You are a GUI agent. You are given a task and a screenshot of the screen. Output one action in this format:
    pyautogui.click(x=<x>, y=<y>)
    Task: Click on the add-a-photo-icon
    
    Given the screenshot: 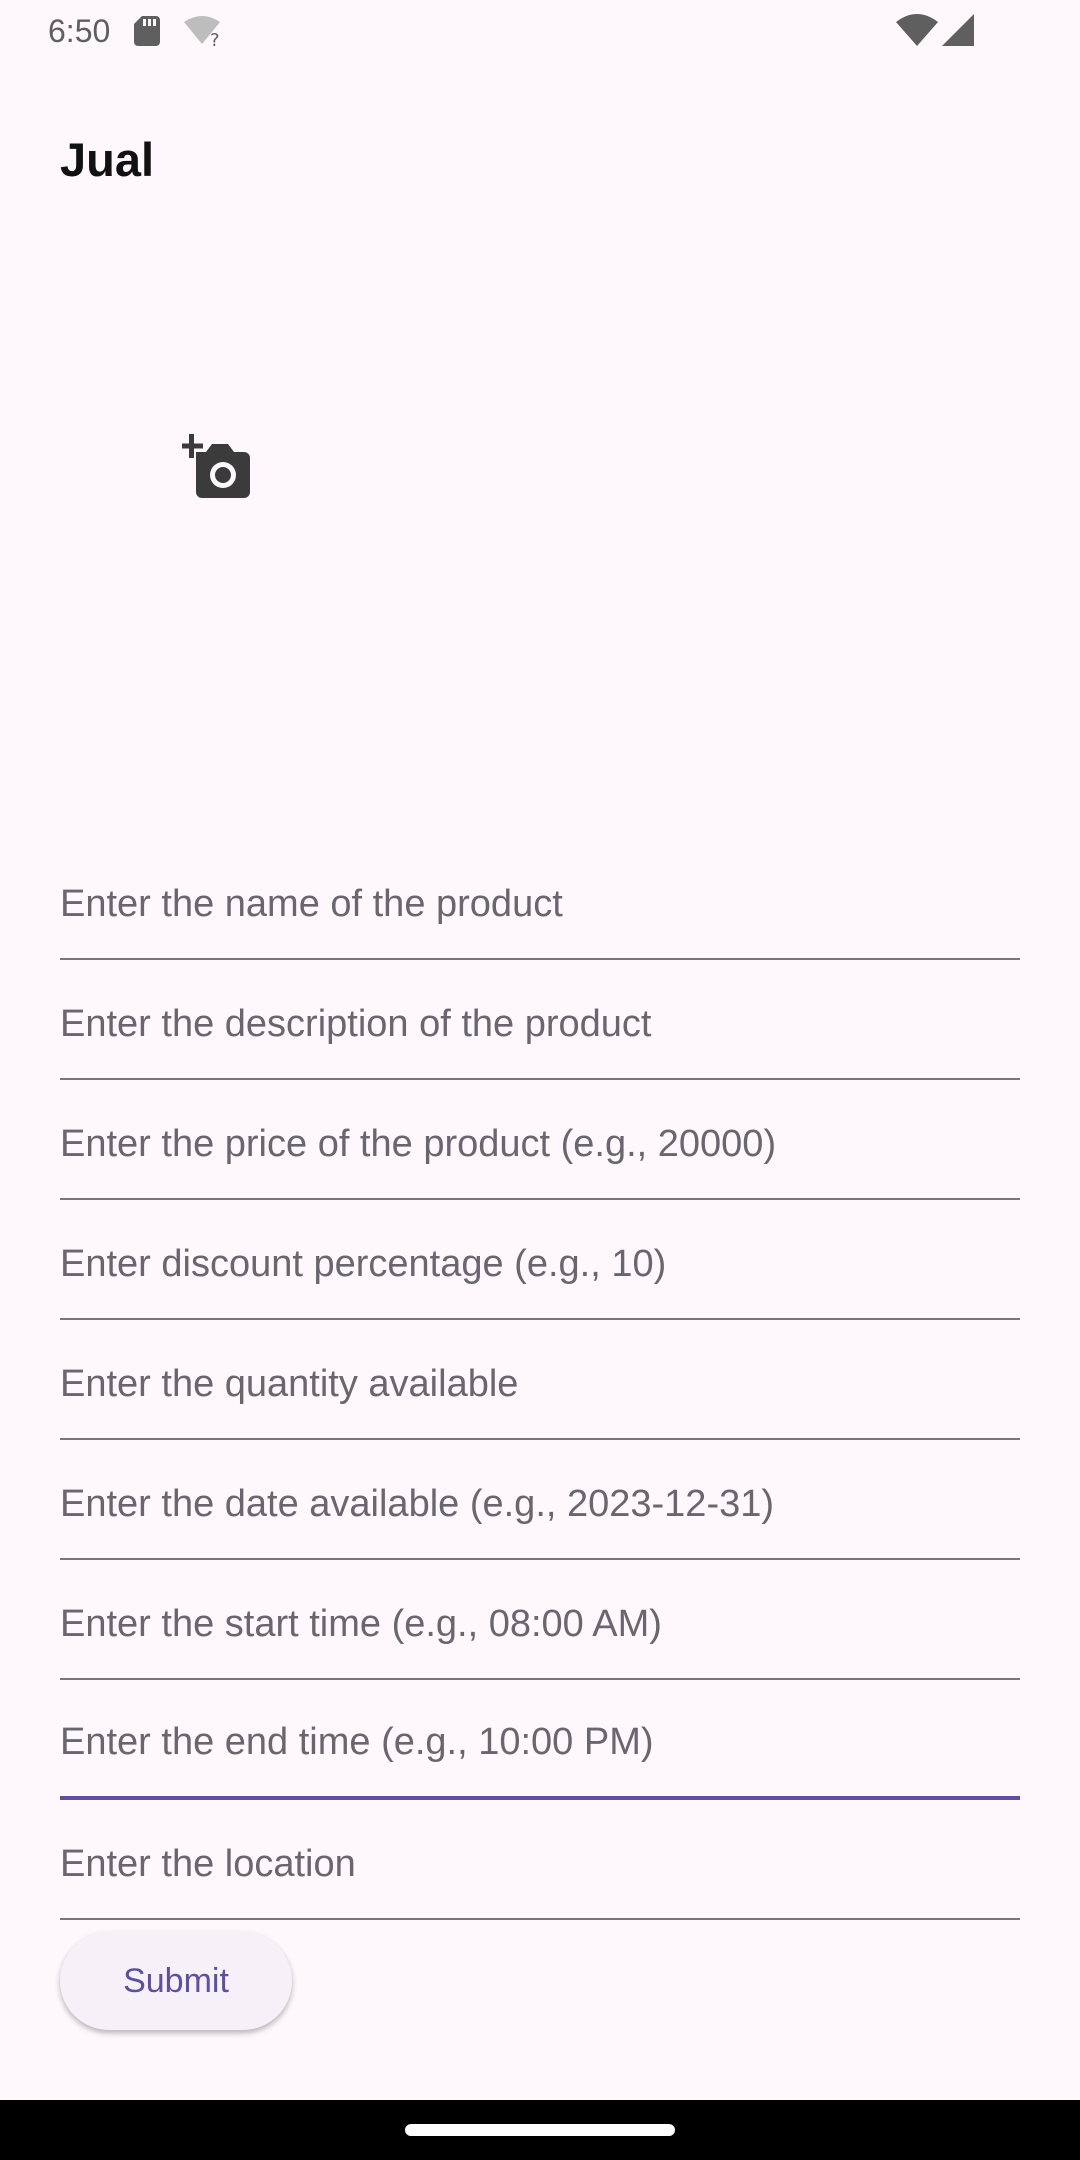 What is the action you would take?
    pyautogui.click(x=215, y=466)
    